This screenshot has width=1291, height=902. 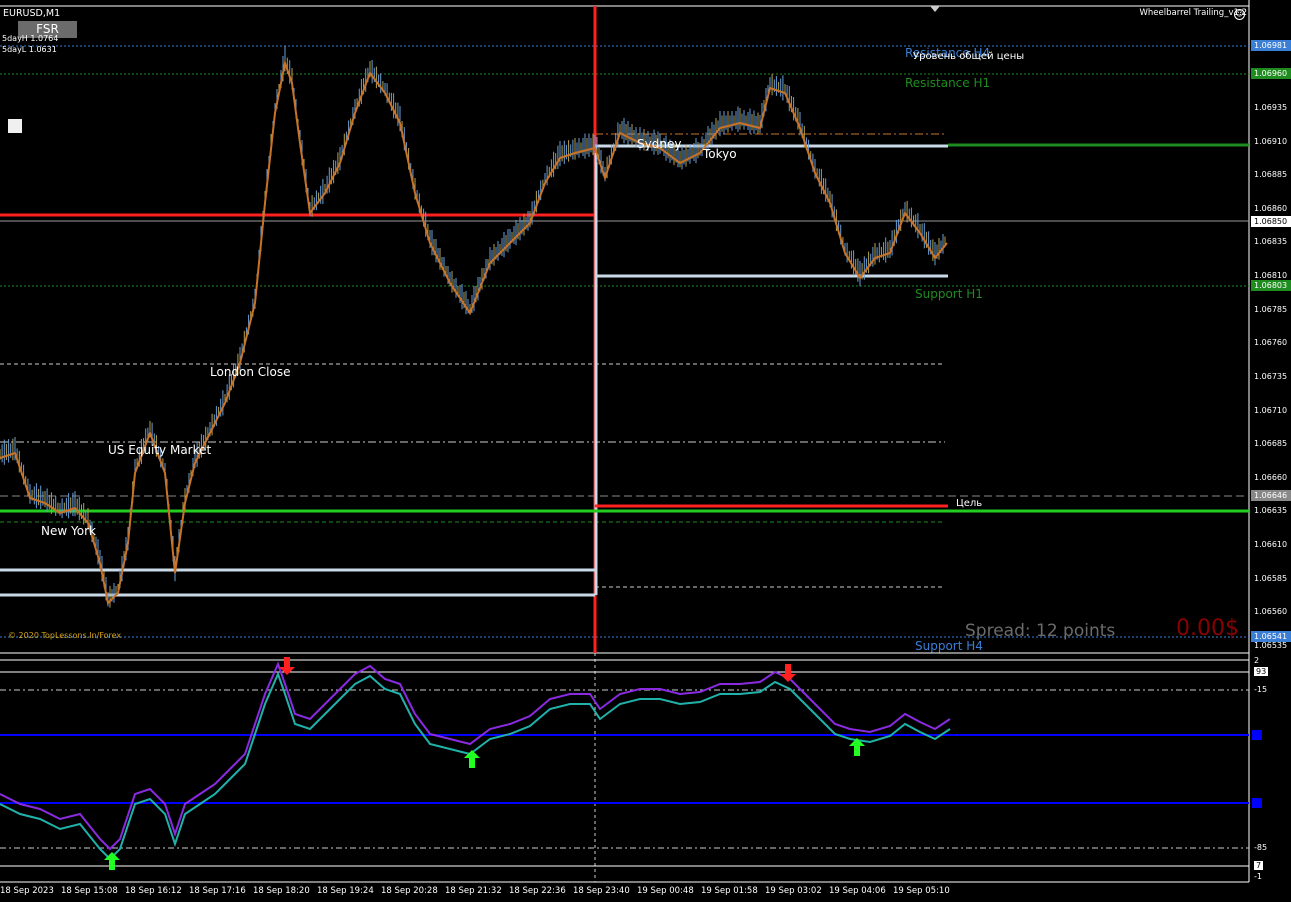 I want to click on spread-text: Spread: 12 points, so click(x=1040, y=631).